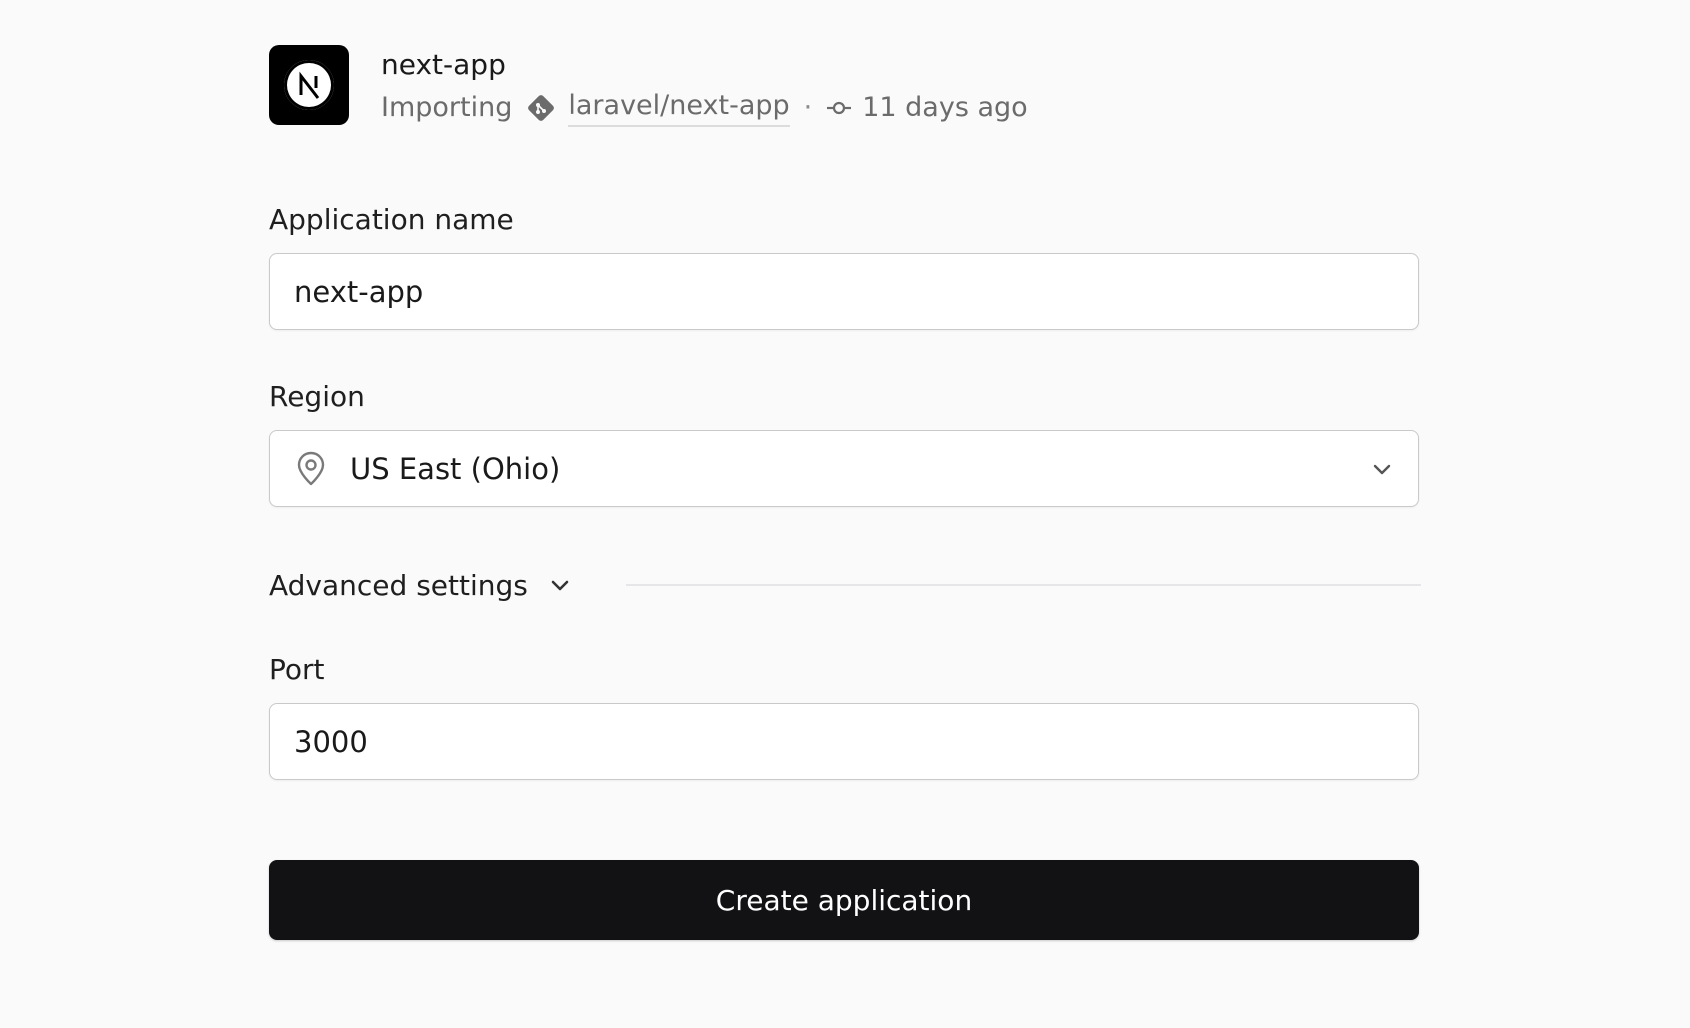 The width and height of the screenshot is (1690, 1028). Describe the element at coordinates (1023, 585) in the screenshot. I see `section-divider` at that location.